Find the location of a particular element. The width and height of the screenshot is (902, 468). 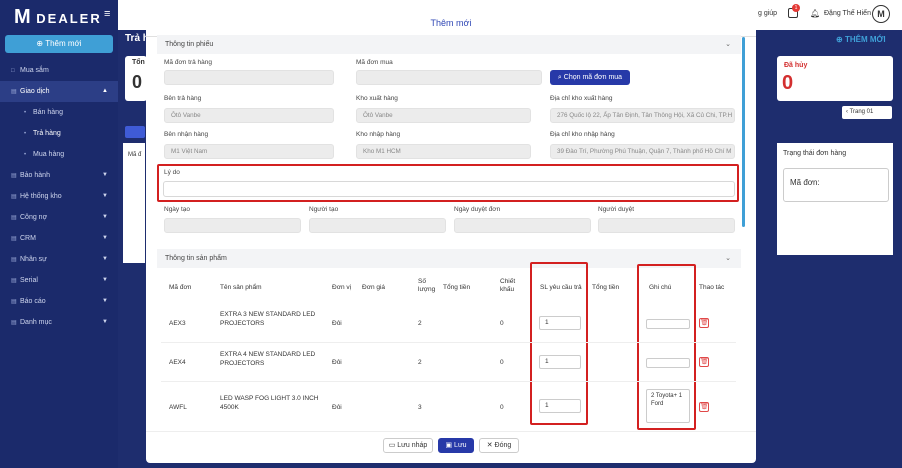

returner-field: Ôtô Vanbe is located at coordinates (249, 115).